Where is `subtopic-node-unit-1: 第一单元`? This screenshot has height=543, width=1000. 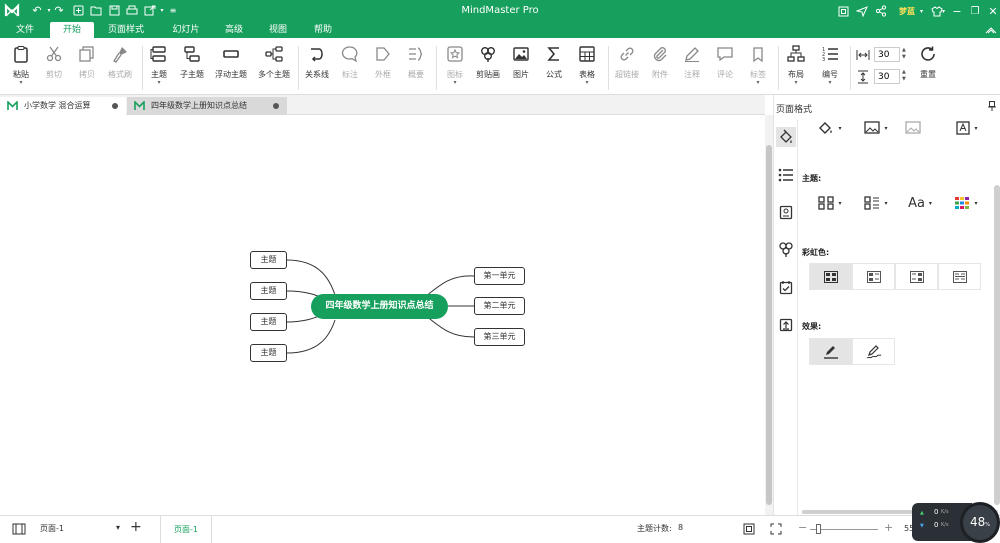
subtopic-node-unit-1: 第一单元 is located at coordinates (499, 276).